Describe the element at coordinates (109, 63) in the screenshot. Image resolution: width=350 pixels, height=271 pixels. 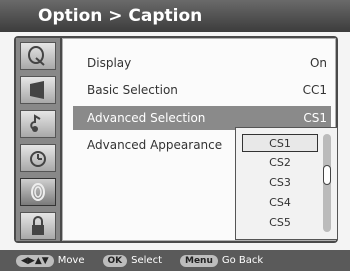
I see `row-label: Display` at that location.